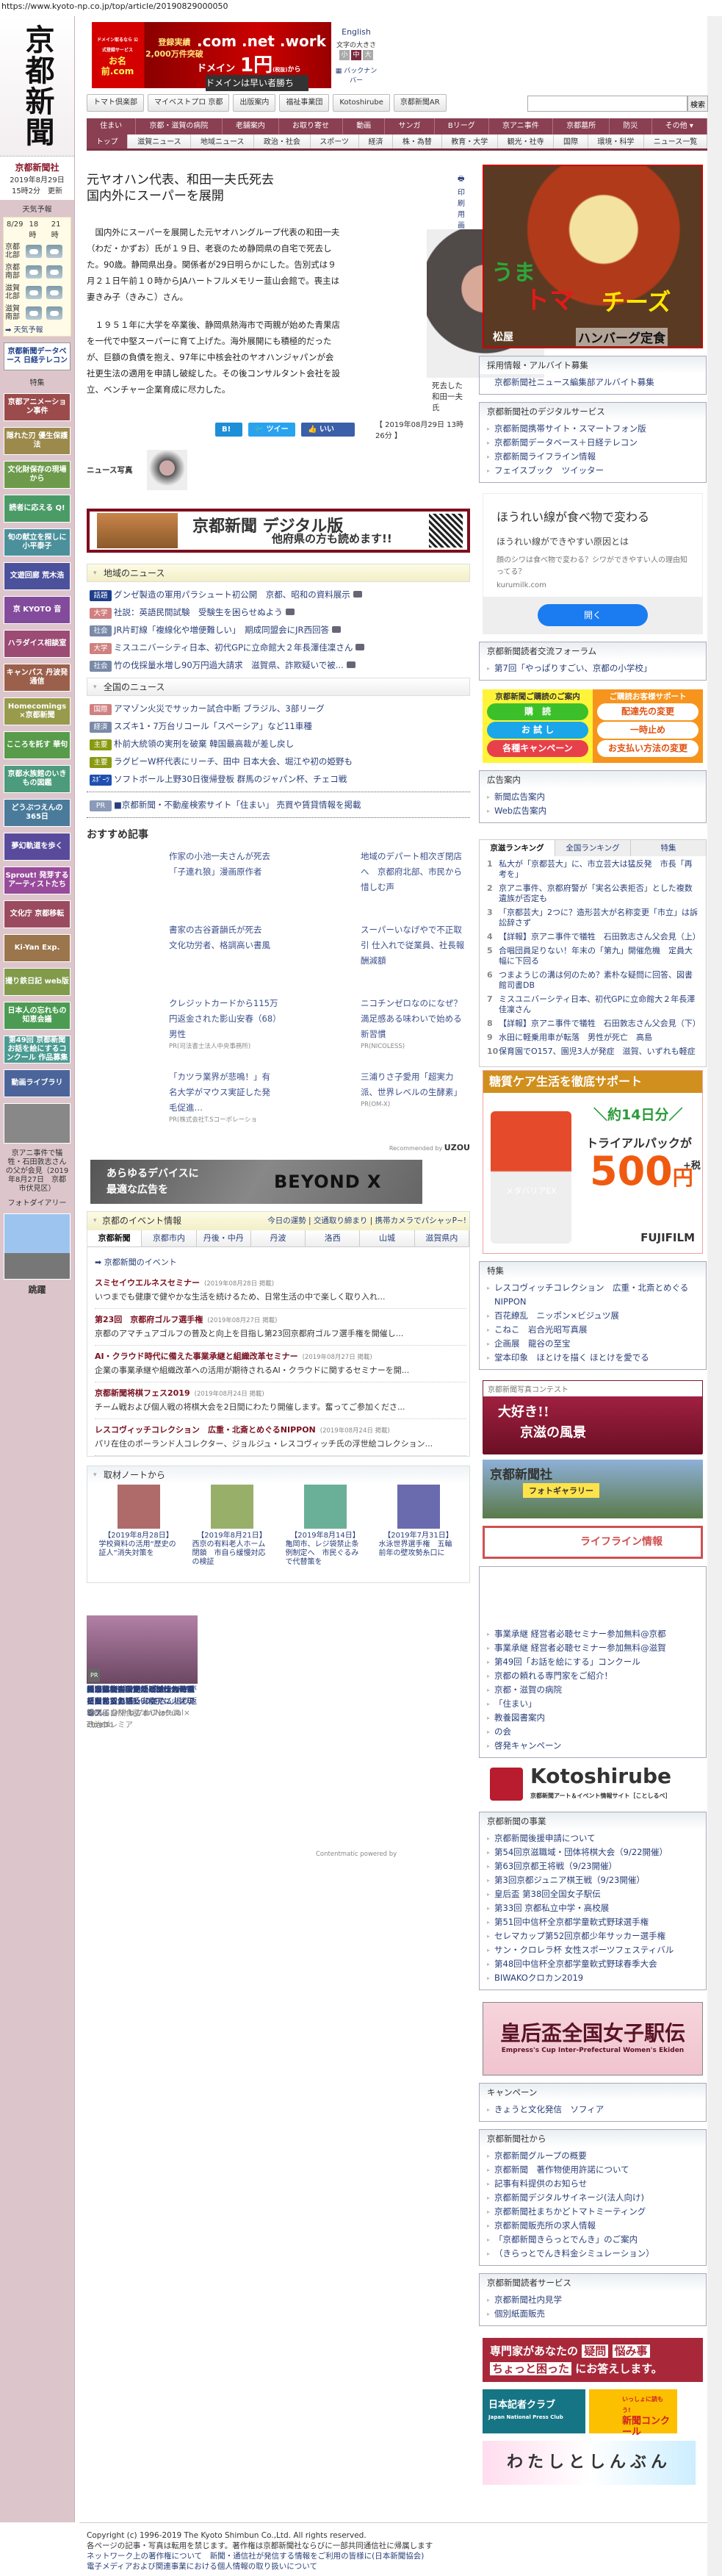 The height and width of the screenshot is (2576, 722). What do you see at coordinates (593, 256) in the screenshot?
I see `matsuya-ad: うま トマ チーズ 松屋 ハンバーグ定食` at bounding box center [593, 256].